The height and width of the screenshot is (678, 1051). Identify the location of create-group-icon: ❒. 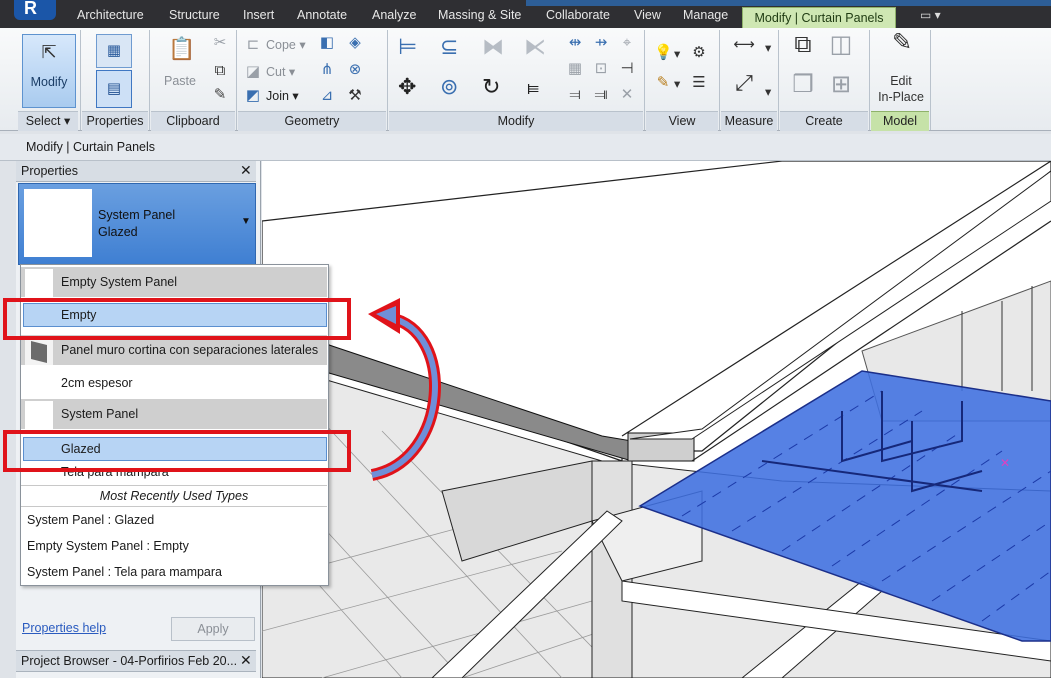
(803, 85).